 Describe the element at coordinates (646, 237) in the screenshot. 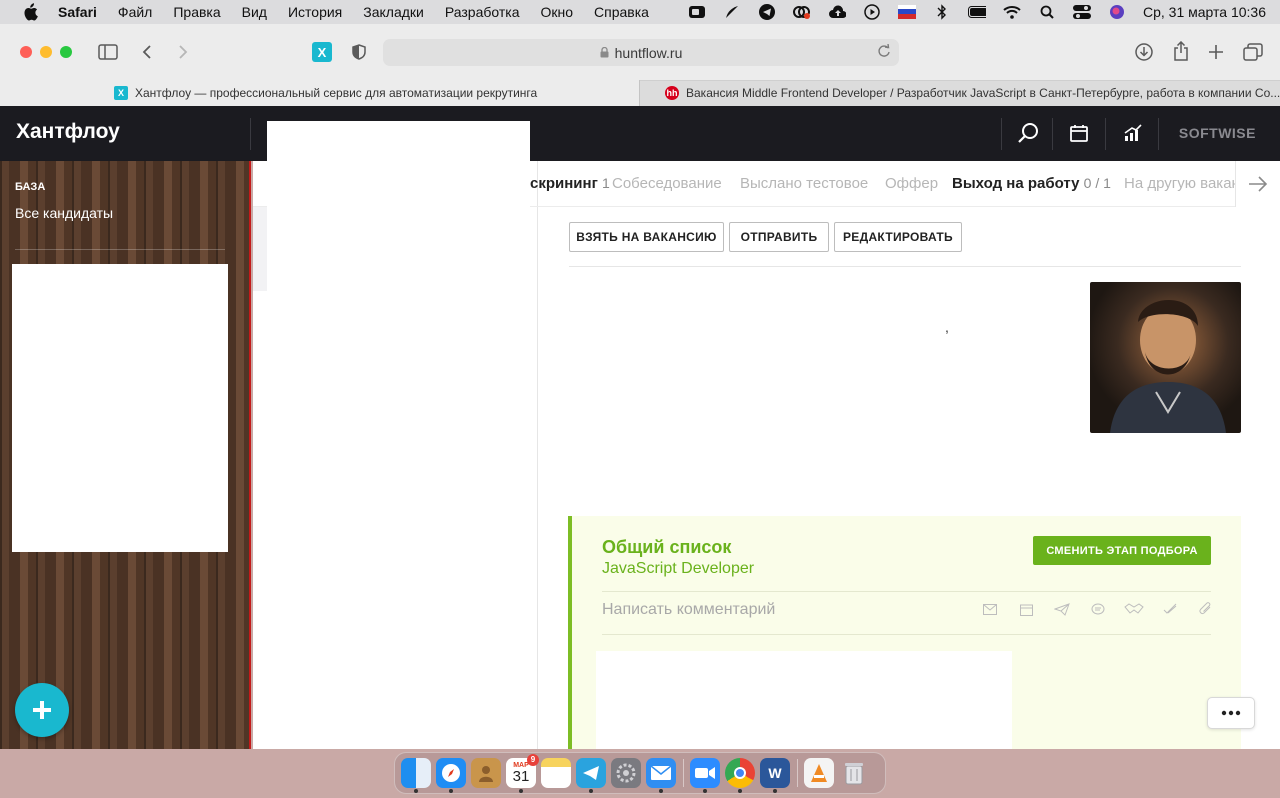

I see `take-to-vacancy-button: ВЗЯТЬ НА ВАКАНСИЮ` at that location.